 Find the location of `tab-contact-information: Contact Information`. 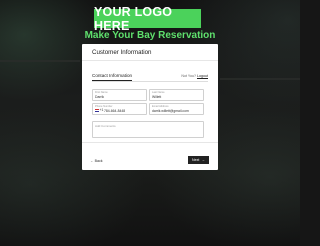

tab-contact-information: Contact Information is located at coordinates (112, 75).